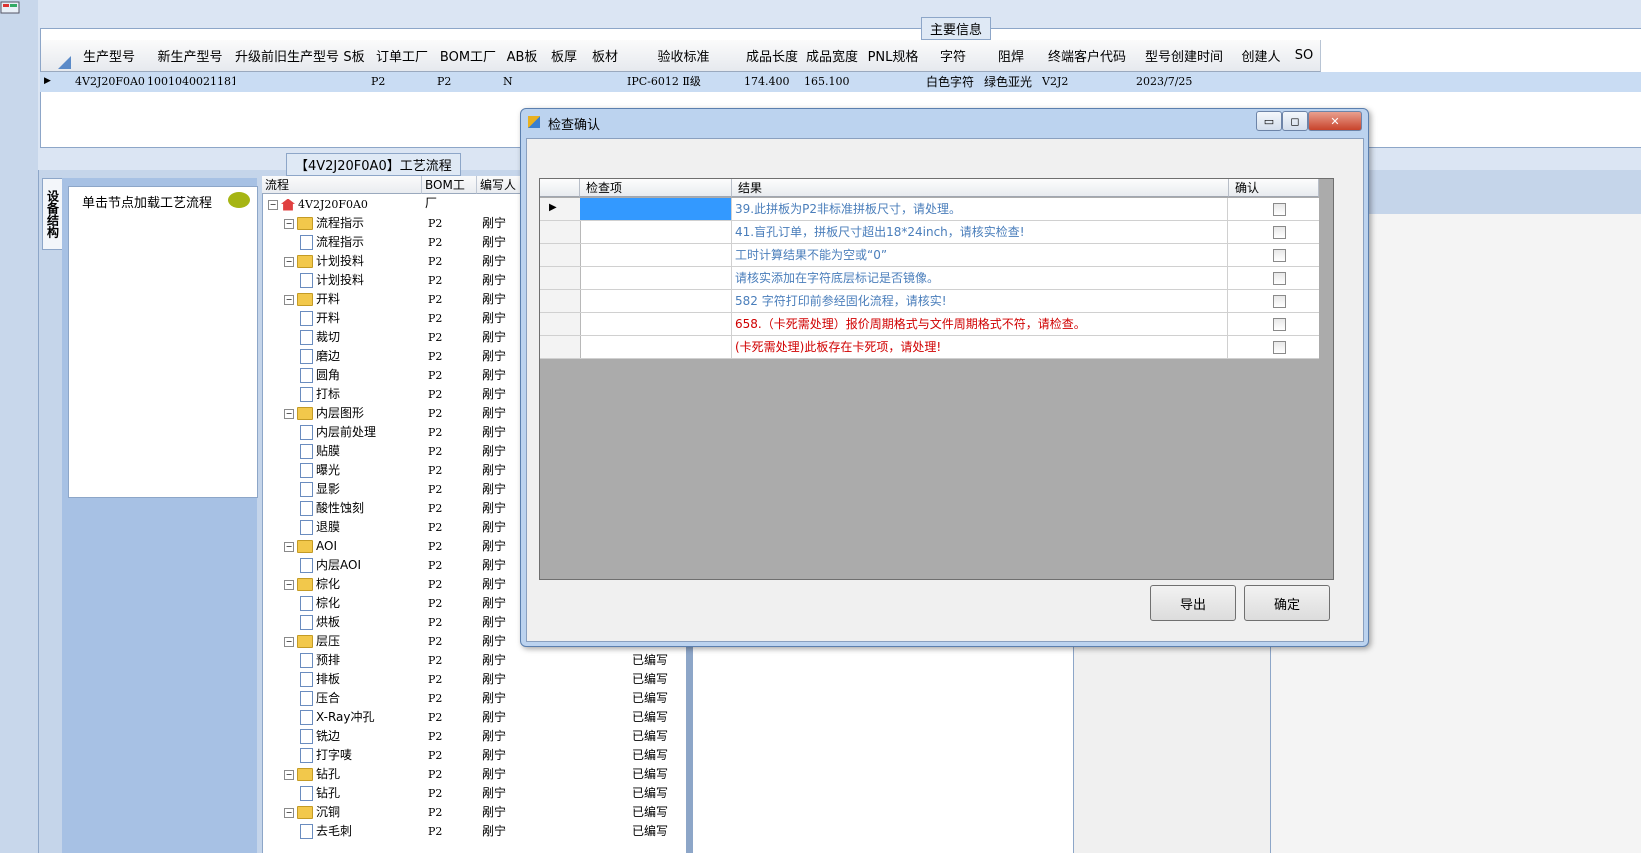 The image size is (1641, 853). What do you see at coordinates (605, 56) in the screenshot?
I see `main-col-8: 板材` at bounding box center [605, 56].